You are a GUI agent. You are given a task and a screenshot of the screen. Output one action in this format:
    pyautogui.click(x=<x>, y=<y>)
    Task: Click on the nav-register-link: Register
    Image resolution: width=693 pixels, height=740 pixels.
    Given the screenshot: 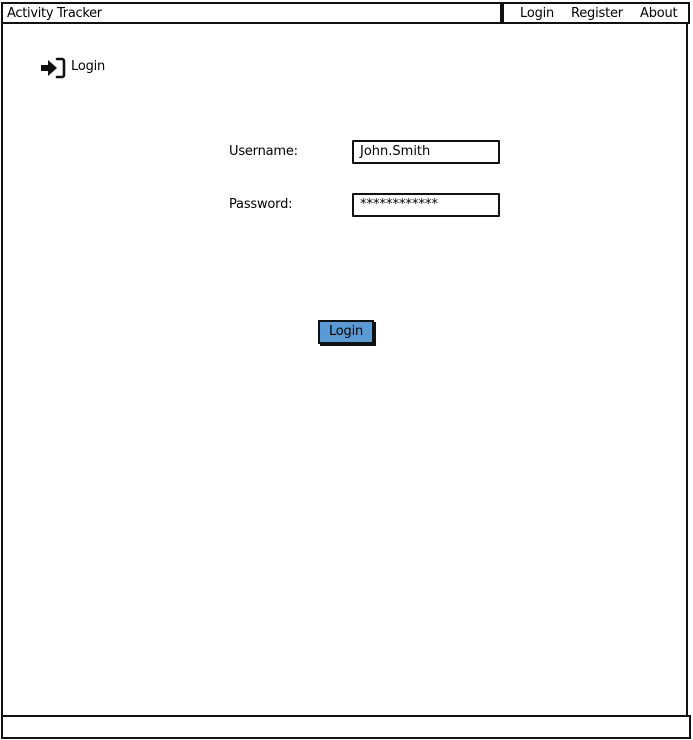 What is the action you would take?
    pyautogui.click(x=597, y=13)
    